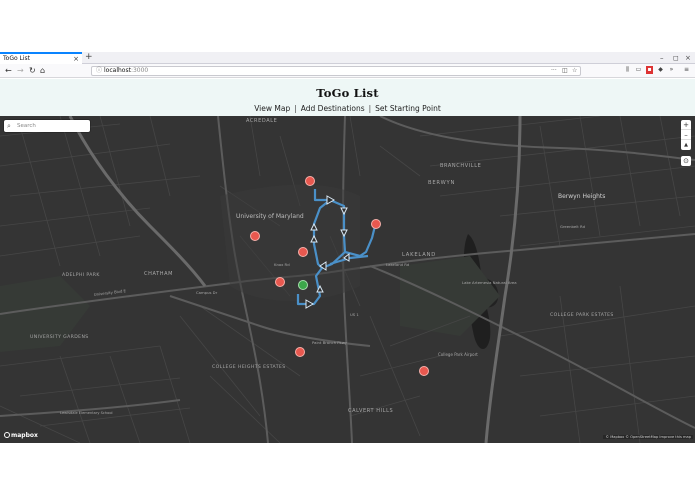 This screenshot has height=494, width=695. I want to click on url-text: localhost:3000, so click(126, 71).